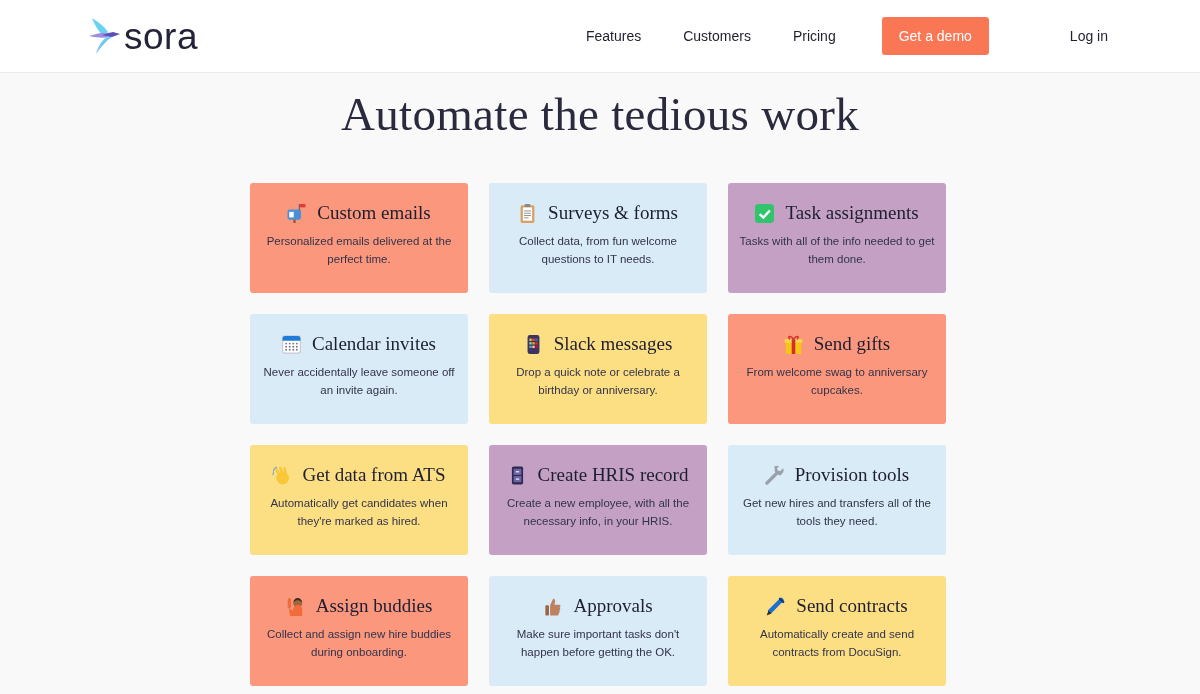 The width and height of the screenshot is (1200, 694). What do you see at coordinates (793, 344) in the screenshot?
I see `gift-icon` at bounding box center [793, 344].